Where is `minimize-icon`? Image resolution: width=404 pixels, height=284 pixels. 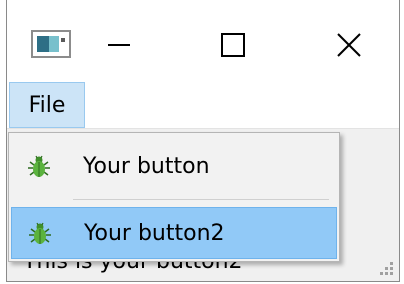
minimize-icon is located at coordinates (119, 45).